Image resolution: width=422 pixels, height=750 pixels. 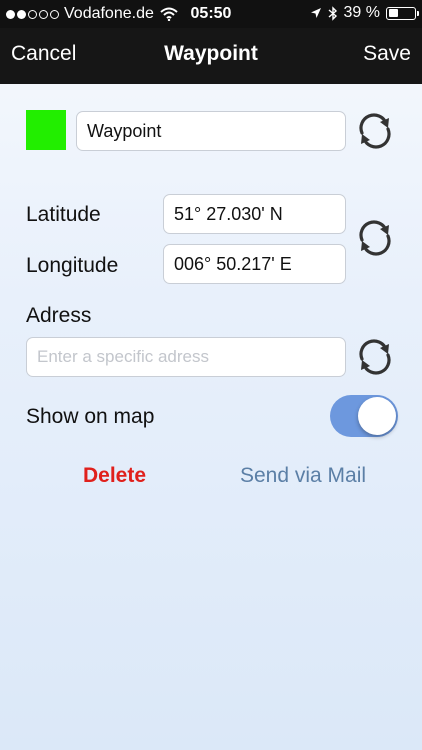 What do you see at coordinates (46, 130) in the screenshot?
I see `waypoint-color-swatch` at bounding box center [46, 130].